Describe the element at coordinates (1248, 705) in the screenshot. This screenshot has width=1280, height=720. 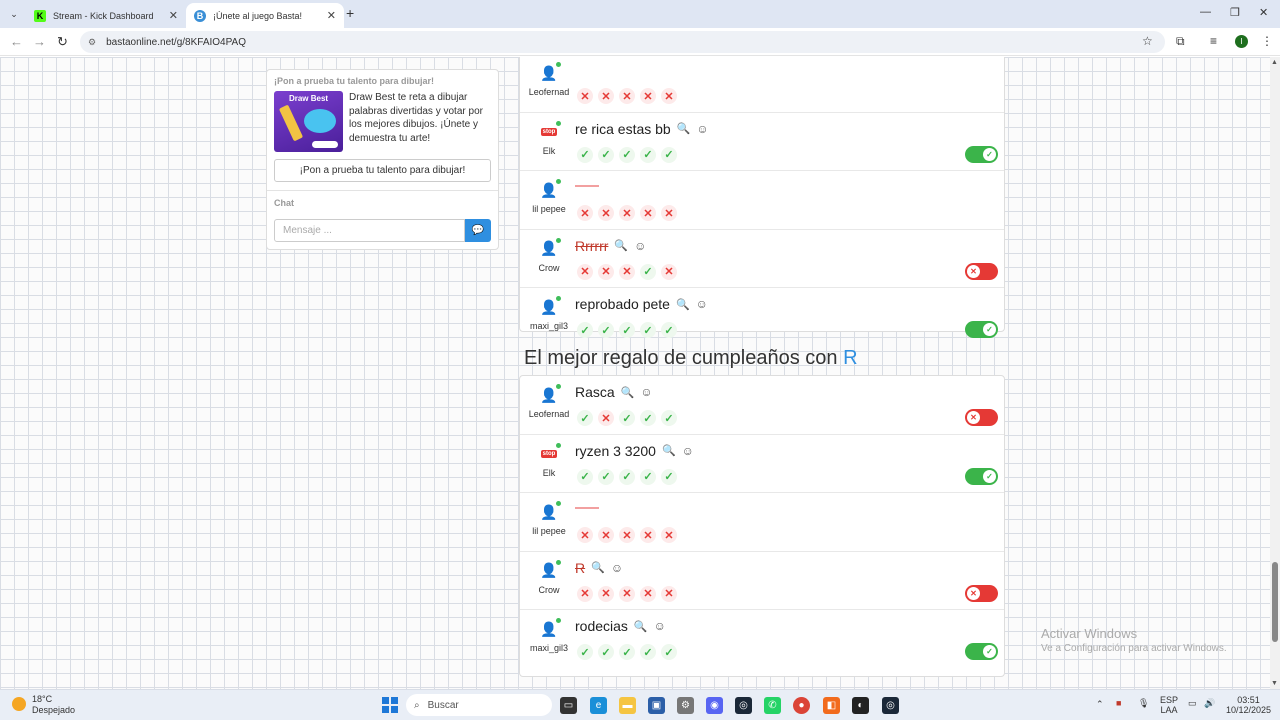
I see `clock: 03:51 10/12/2025` at that location.